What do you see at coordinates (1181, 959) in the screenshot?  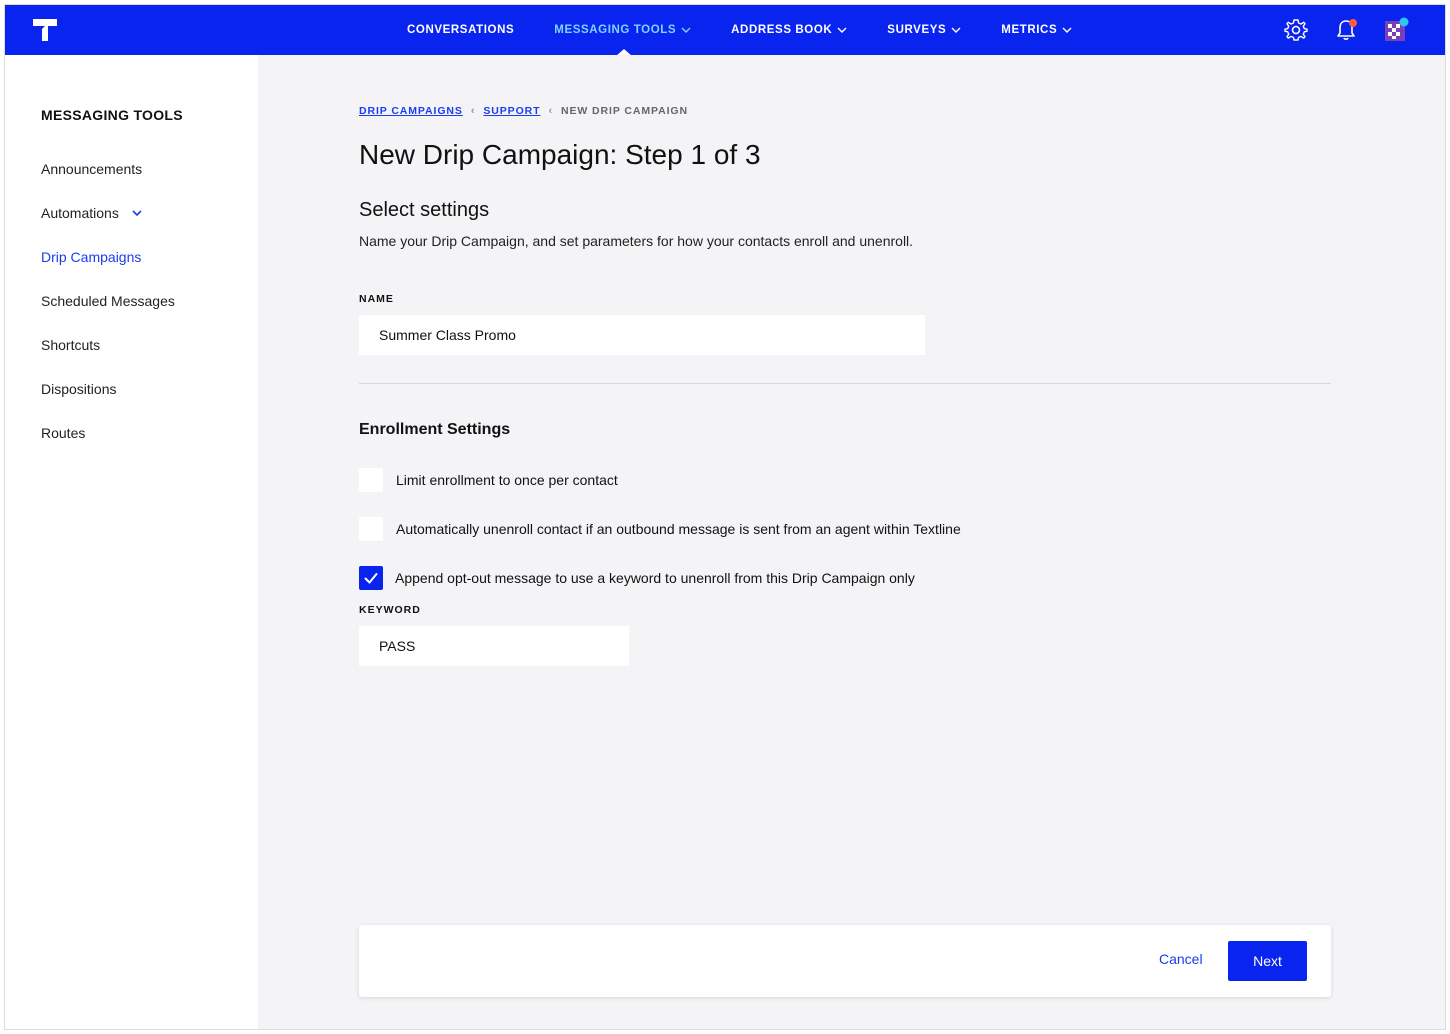 I see `cancel-button: Cancel` at bounding box center [1181, 959].